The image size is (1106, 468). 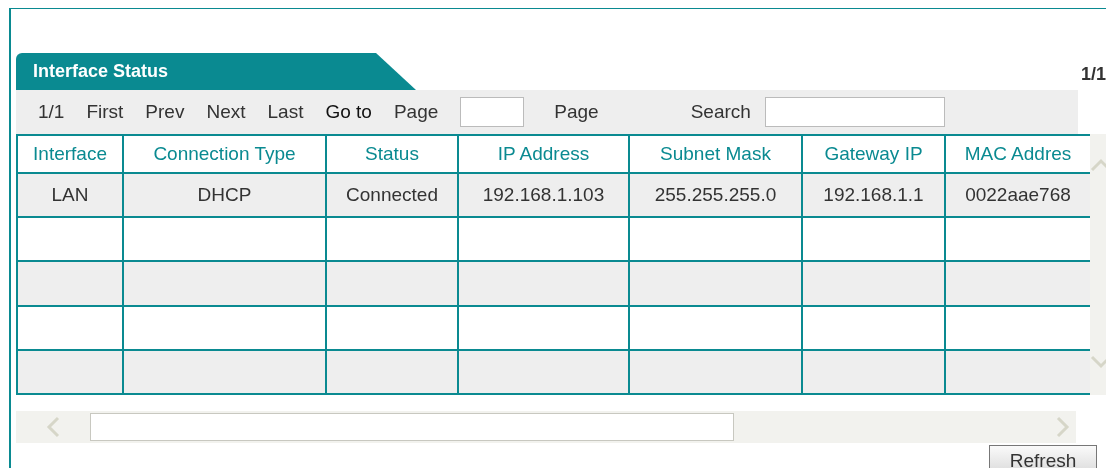 I want to click on table-cell: DHCP, so click(x=224, y=195).